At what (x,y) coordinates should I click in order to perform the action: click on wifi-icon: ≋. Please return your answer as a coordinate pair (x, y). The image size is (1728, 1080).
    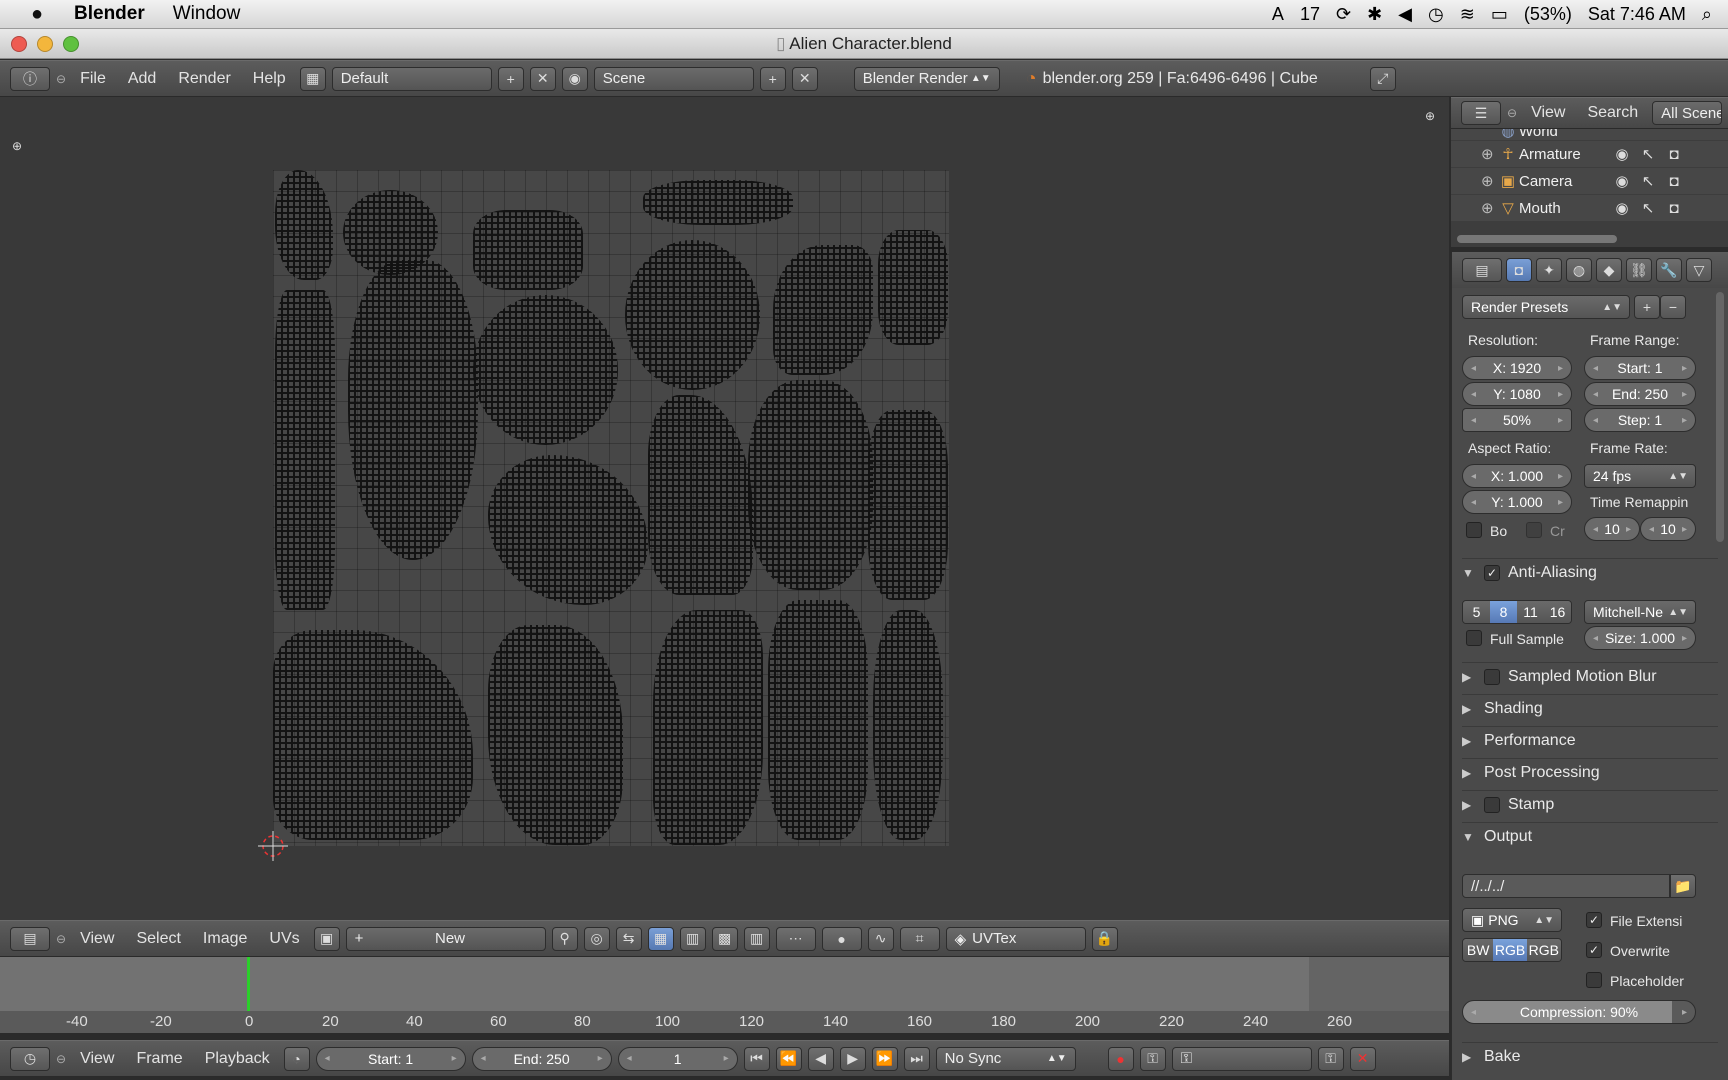
    Looking at the image, I should click on (1467, 14).